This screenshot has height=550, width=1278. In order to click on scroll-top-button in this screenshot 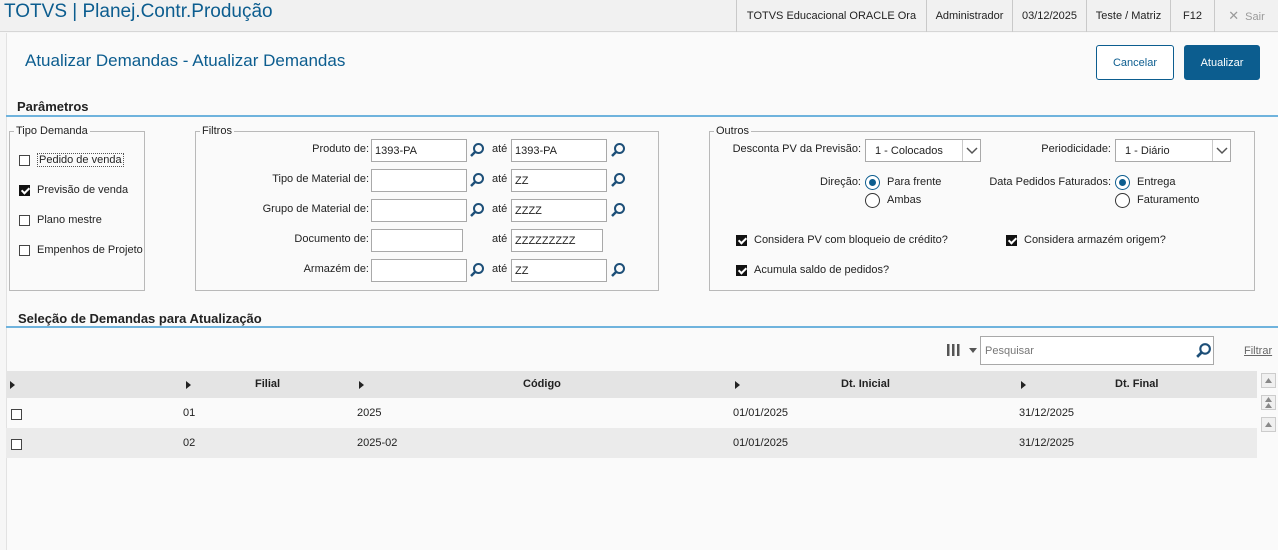, I will do `click(1268, 380)`.